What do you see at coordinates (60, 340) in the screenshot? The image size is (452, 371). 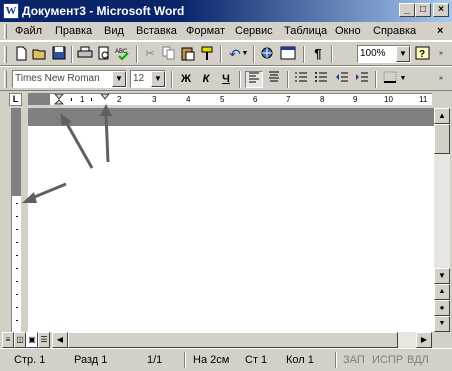 I see `scroll-left-icon: ◀` at bounding box center [60, 340].